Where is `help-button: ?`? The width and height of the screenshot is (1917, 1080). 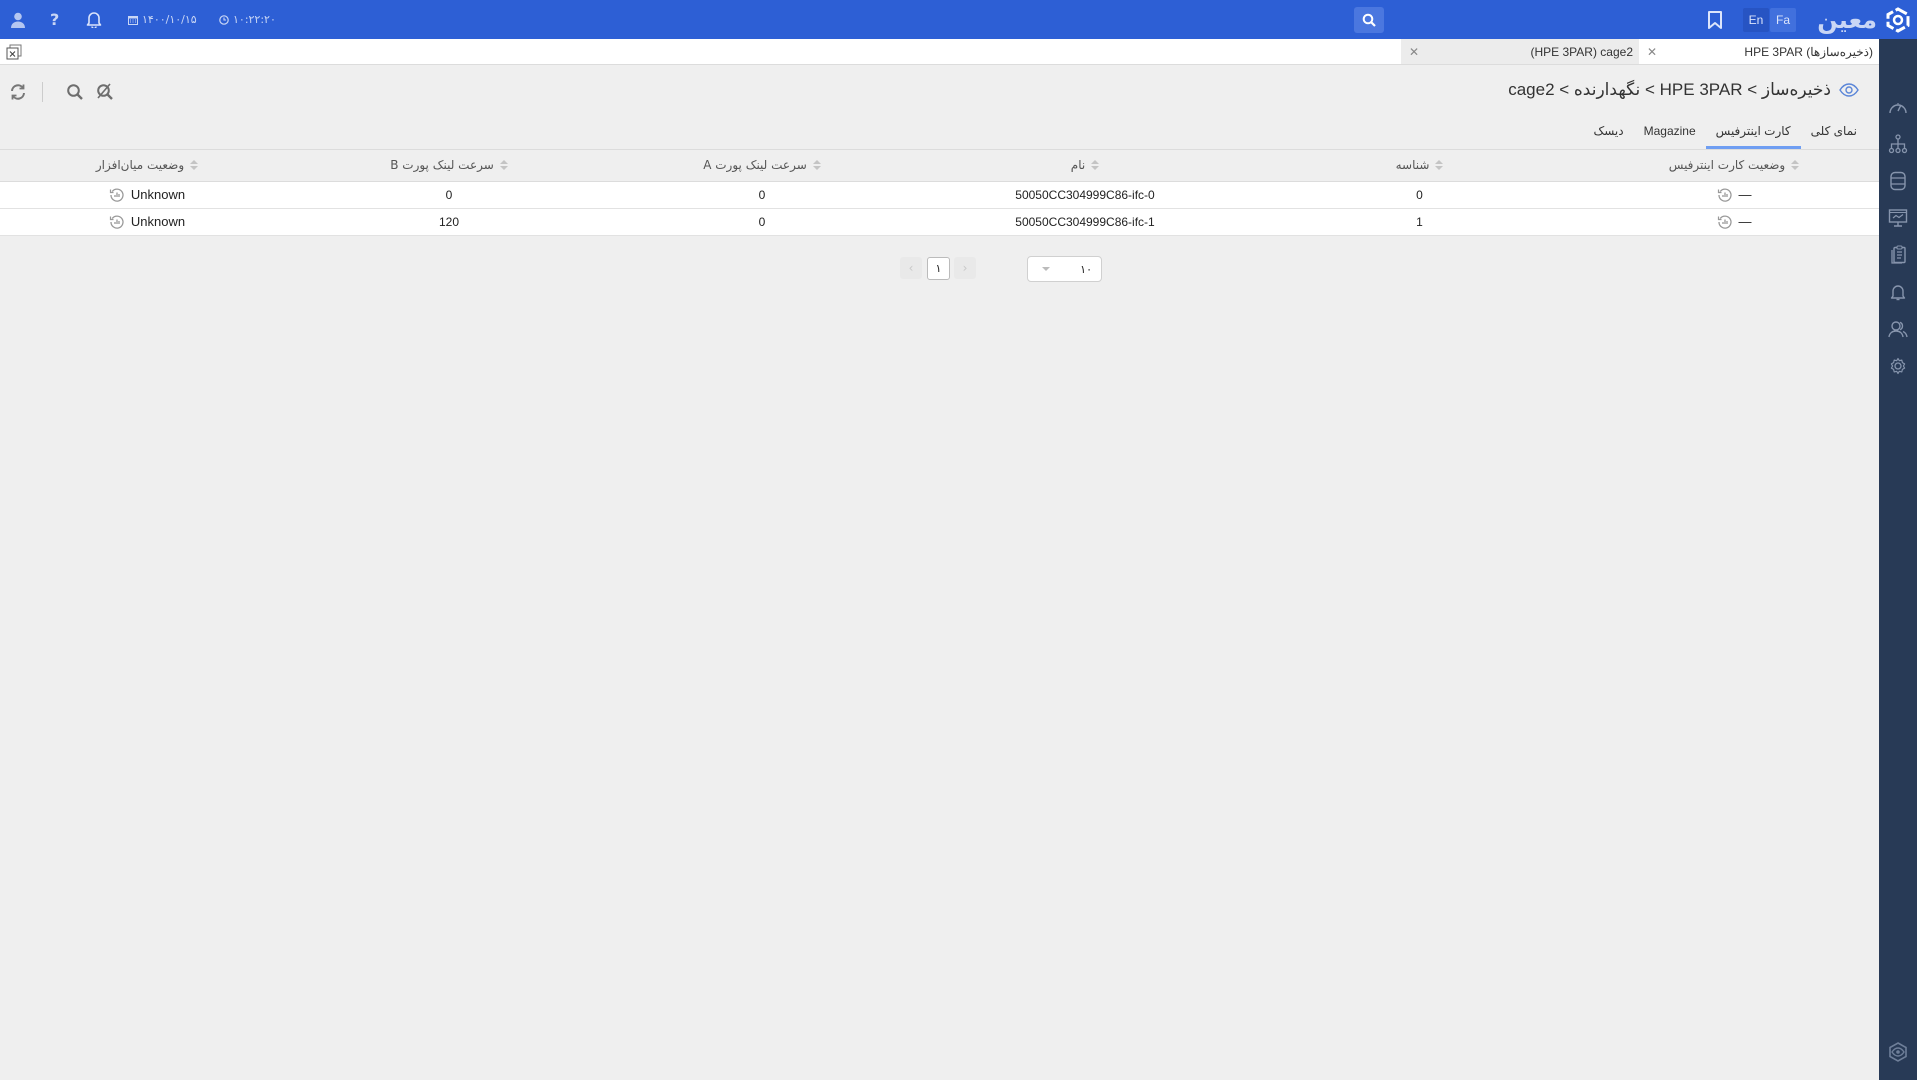 help-button: ? is located at coordinates (54, 19).